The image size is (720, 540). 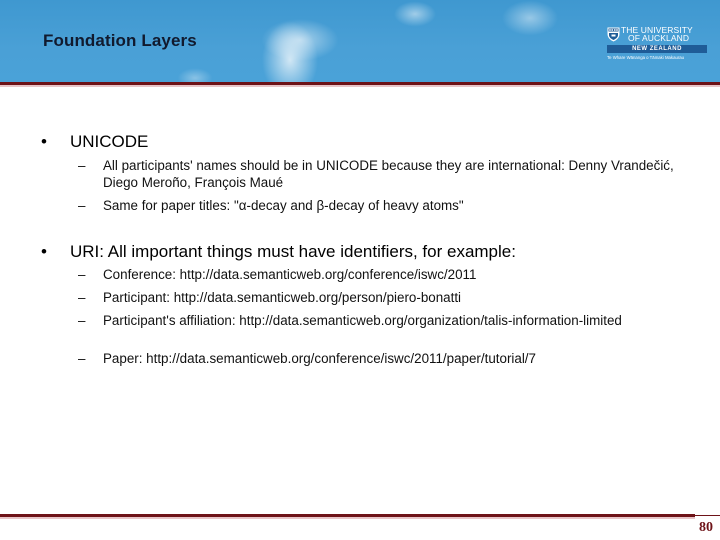 What do you see at coordinates (646, 57) in the screenshot?
I see `logo-tagline: Te Whare Wānanga o Tāmaki Makaurau` at bounding box center [646, 57].